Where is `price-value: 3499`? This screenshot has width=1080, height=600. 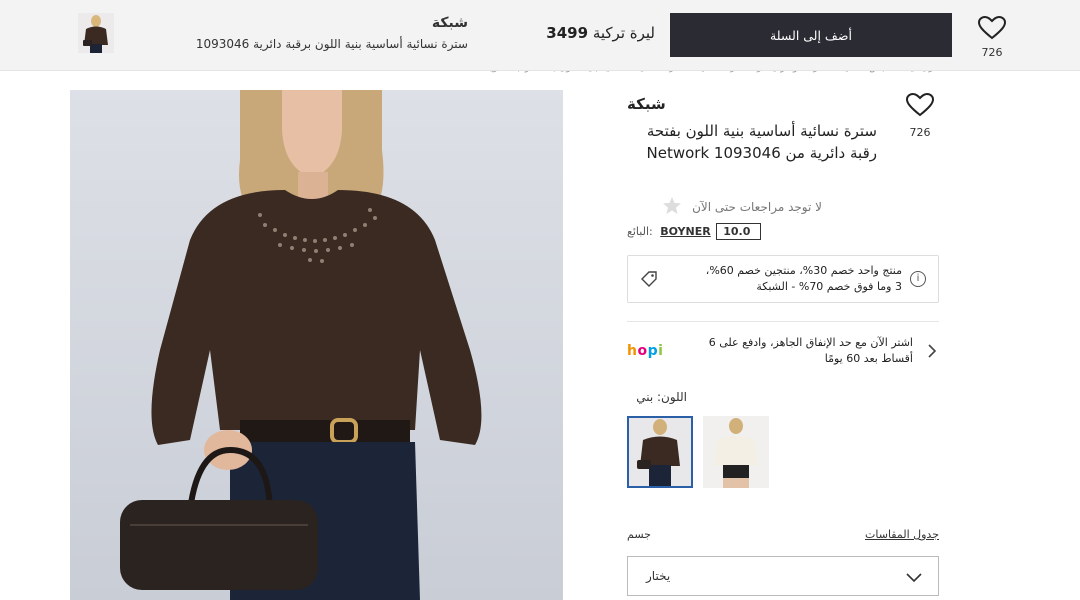
price-value: 3499 is located at coordinates (567, 33).